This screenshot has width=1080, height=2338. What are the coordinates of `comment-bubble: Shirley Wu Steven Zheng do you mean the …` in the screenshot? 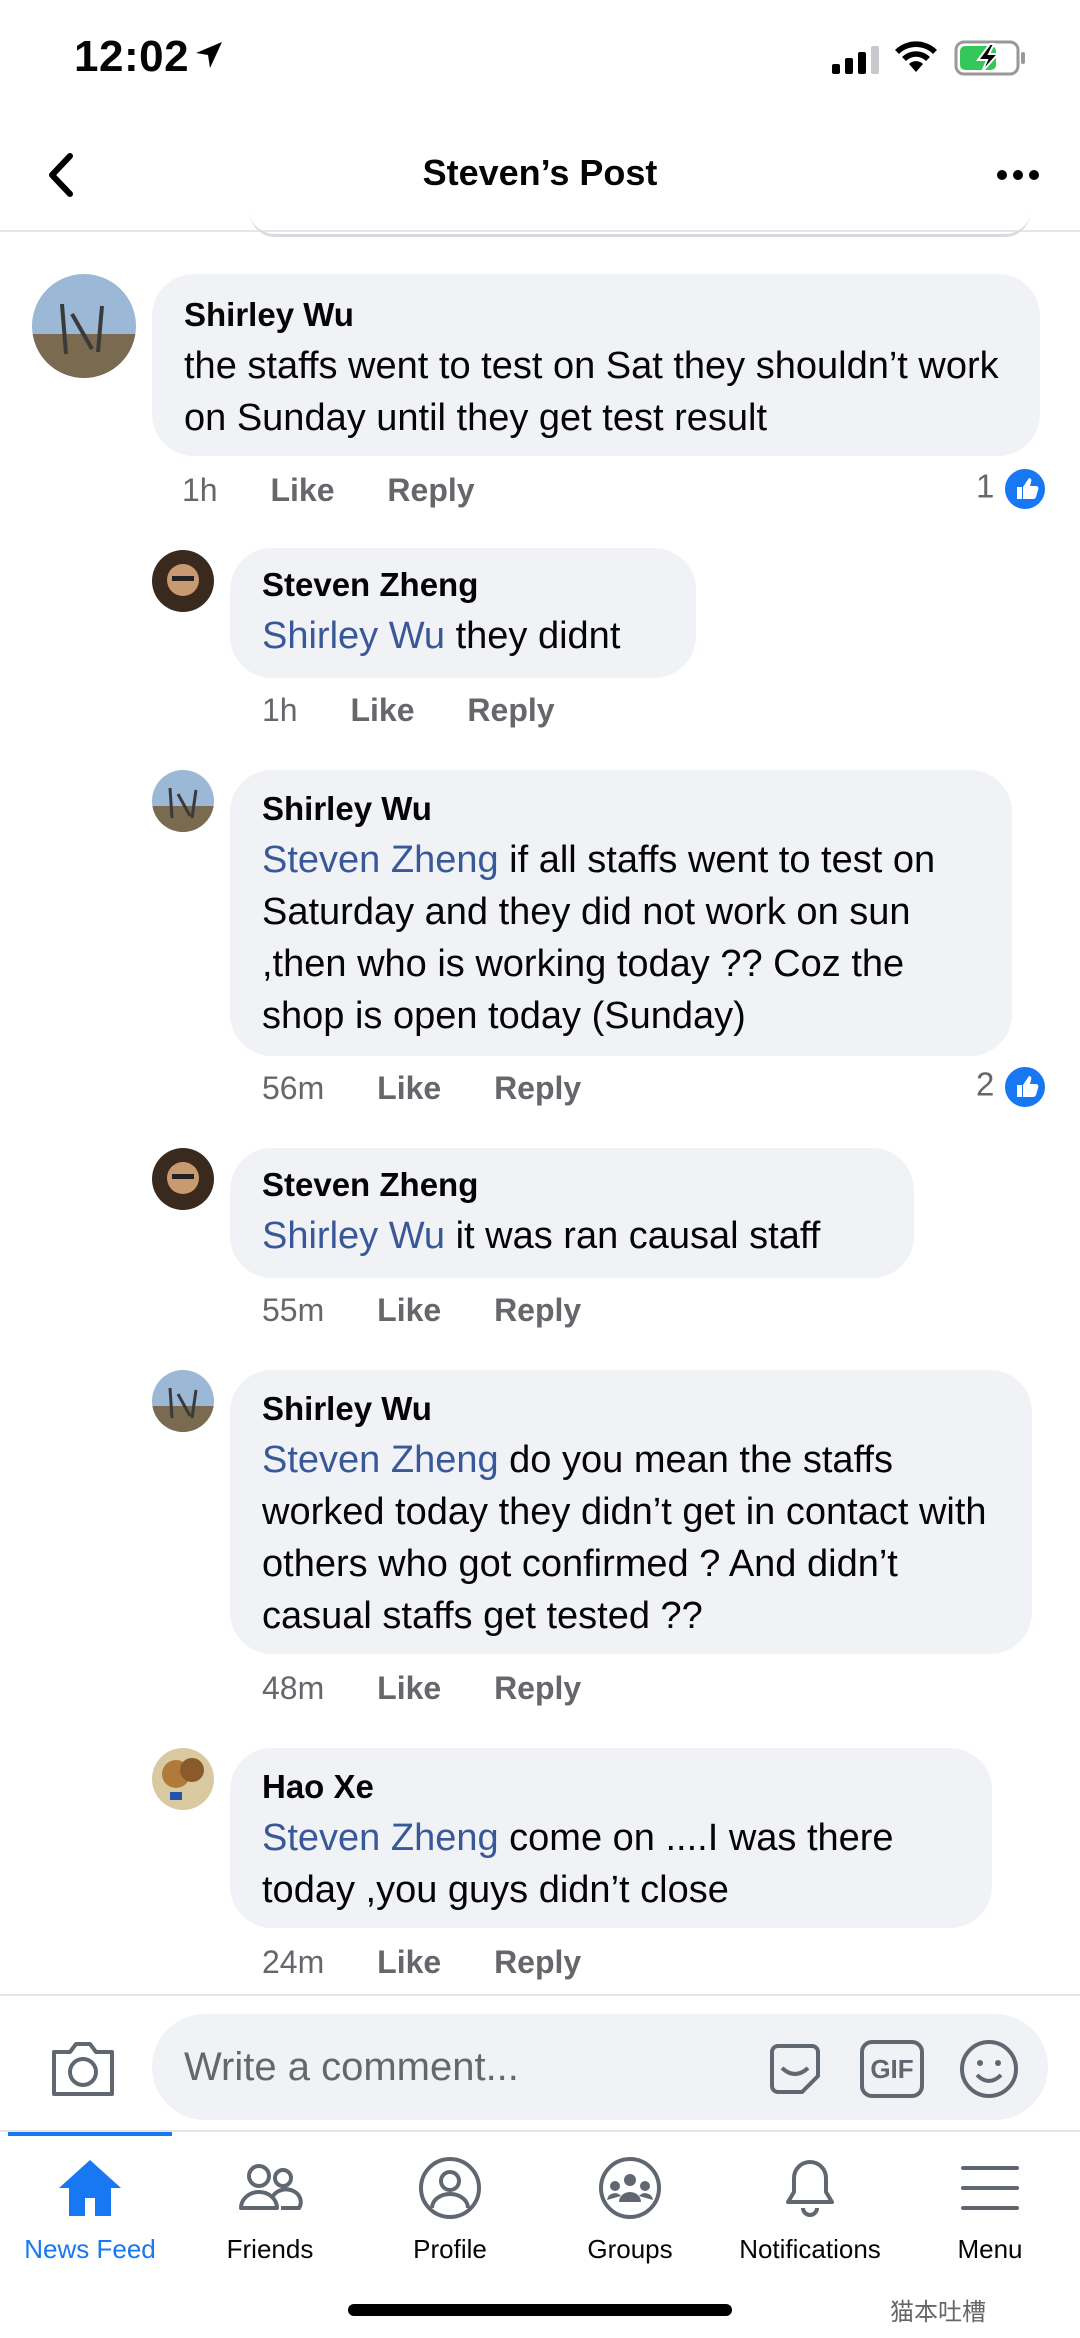 It's located at (631, 1512).